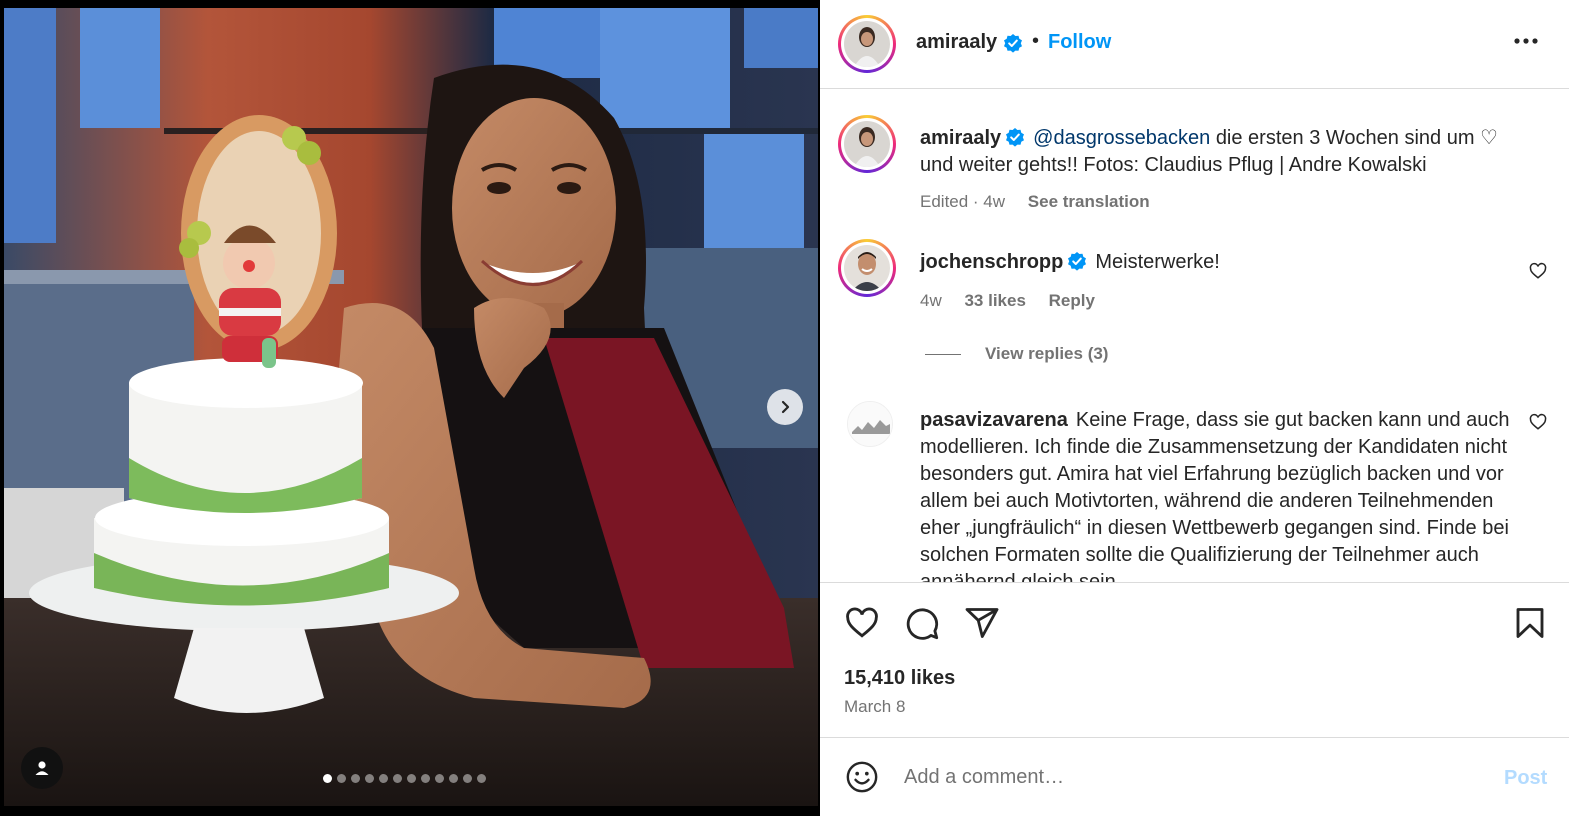 This screenshot has height=816, width=1569. I want to click on reply-button: Reply, so click(1072, 300).